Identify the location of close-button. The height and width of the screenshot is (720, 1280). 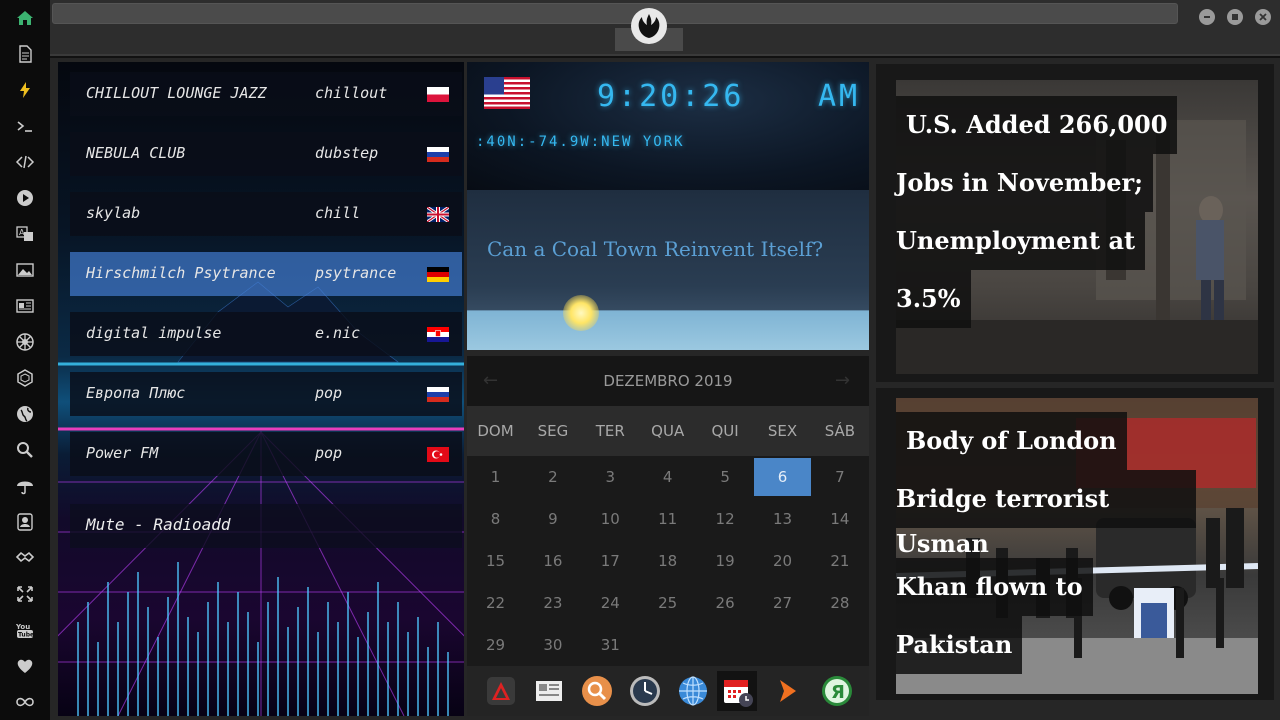
(1263, 17).